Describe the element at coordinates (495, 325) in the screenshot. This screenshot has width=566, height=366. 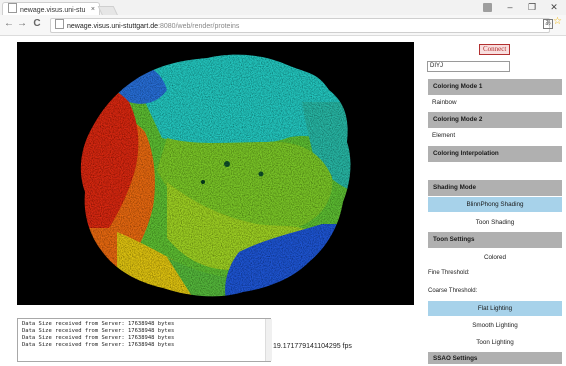
I see `smooth-lighting-option: Smooth Lighting` at that location.